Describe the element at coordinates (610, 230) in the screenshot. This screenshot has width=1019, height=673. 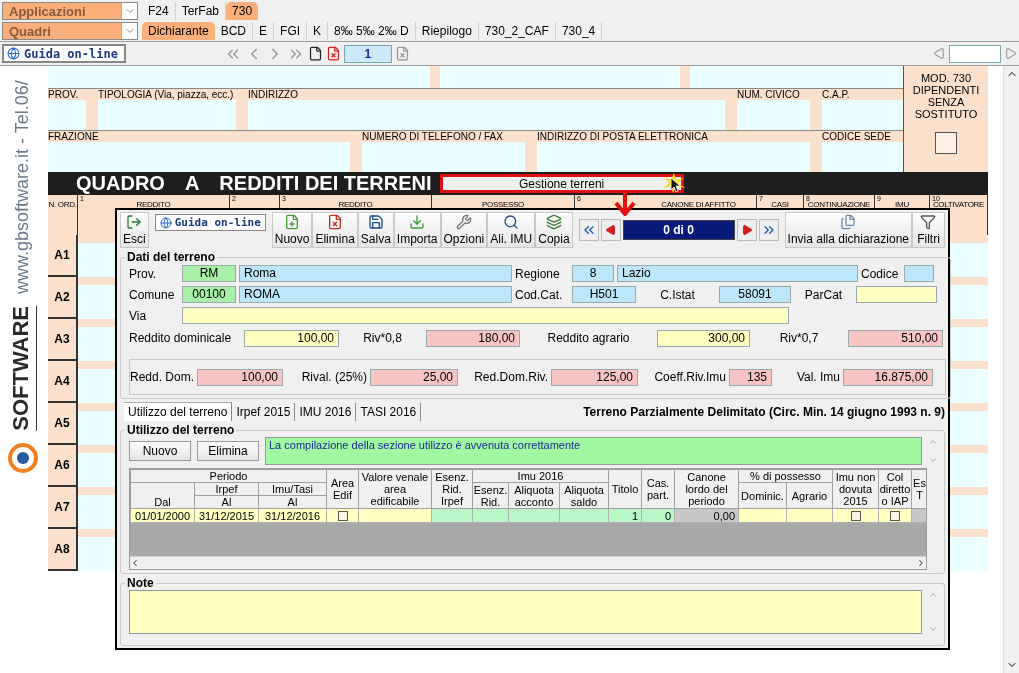
I see `previous-record-button` at that location.